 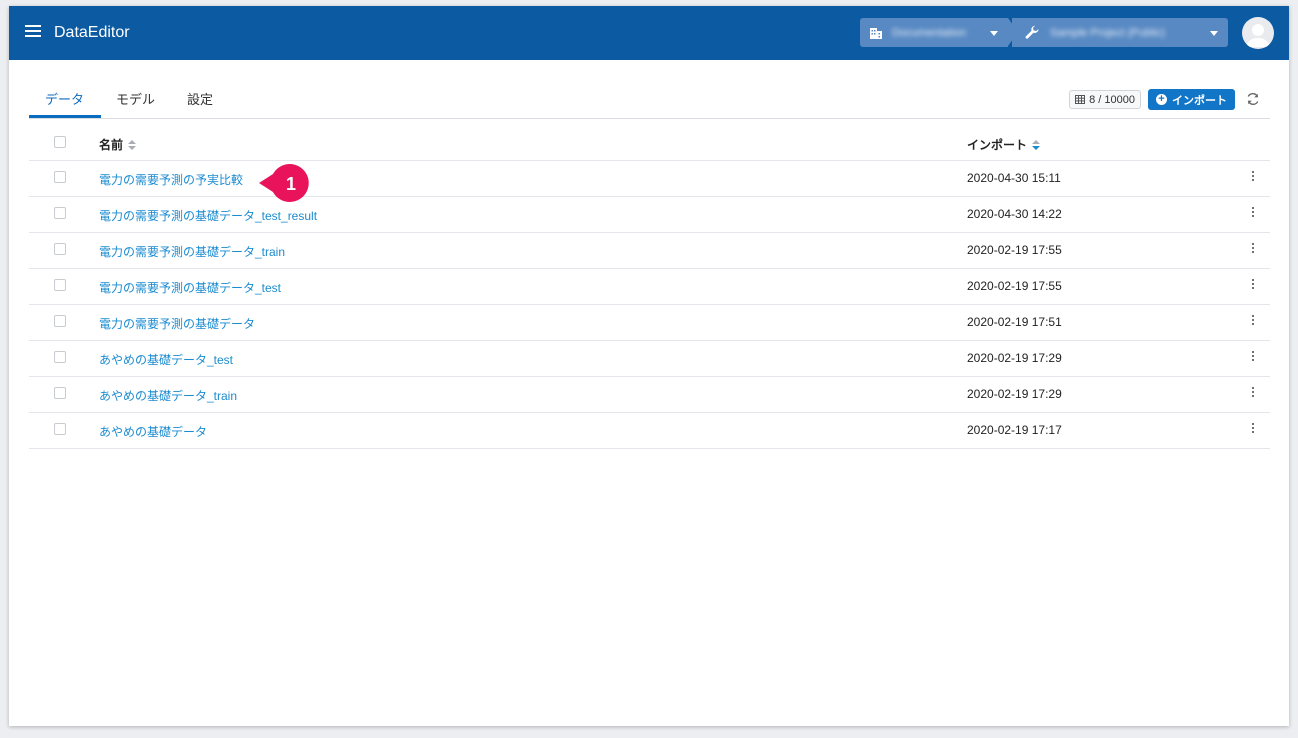 What do you see at coordinates (171, 179) in the screenshot?
I see `dataset-name-link: 電力の需要予測の予実比較` at bounding box center [171, 179].